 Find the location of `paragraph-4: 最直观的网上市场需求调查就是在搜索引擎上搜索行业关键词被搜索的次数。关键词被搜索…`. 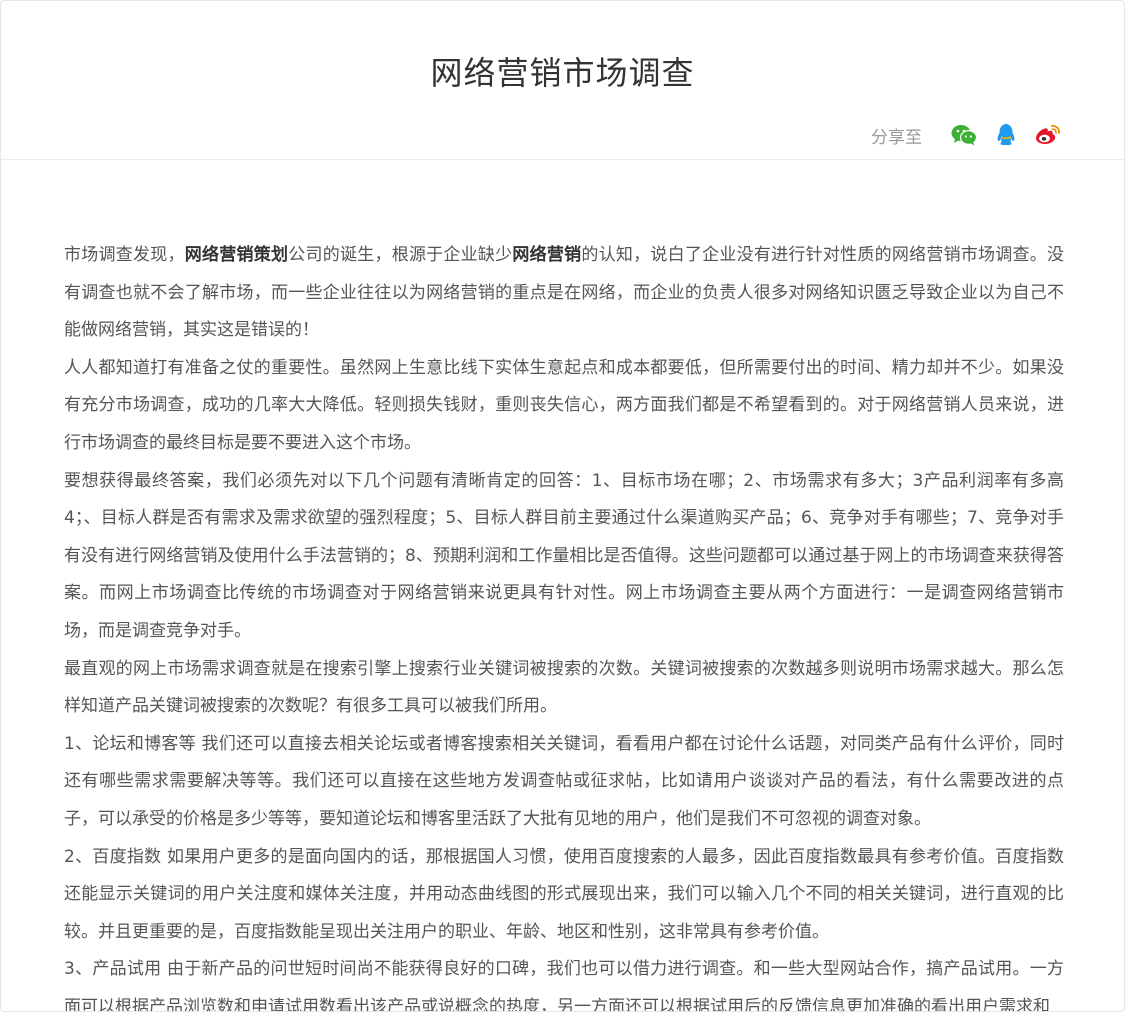

paragraph-4: 最直观的网上市场需求调查就是在搜索引擎上搜索行业关键词被搜索的次数。关键词被搜索… is located at coordinates (564, 687).